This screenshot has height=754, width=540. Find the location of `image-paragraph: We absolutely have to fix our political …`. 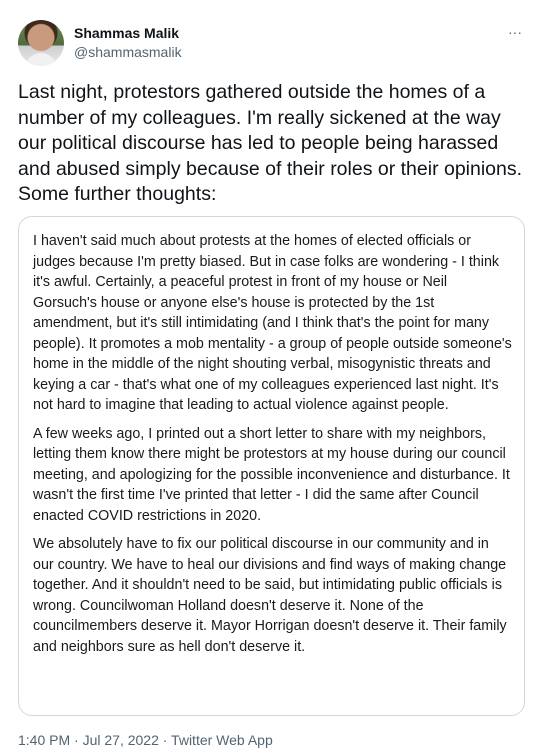

image-paragraph: We absolutely have to fix our political … is located at coordinates (270, 595).